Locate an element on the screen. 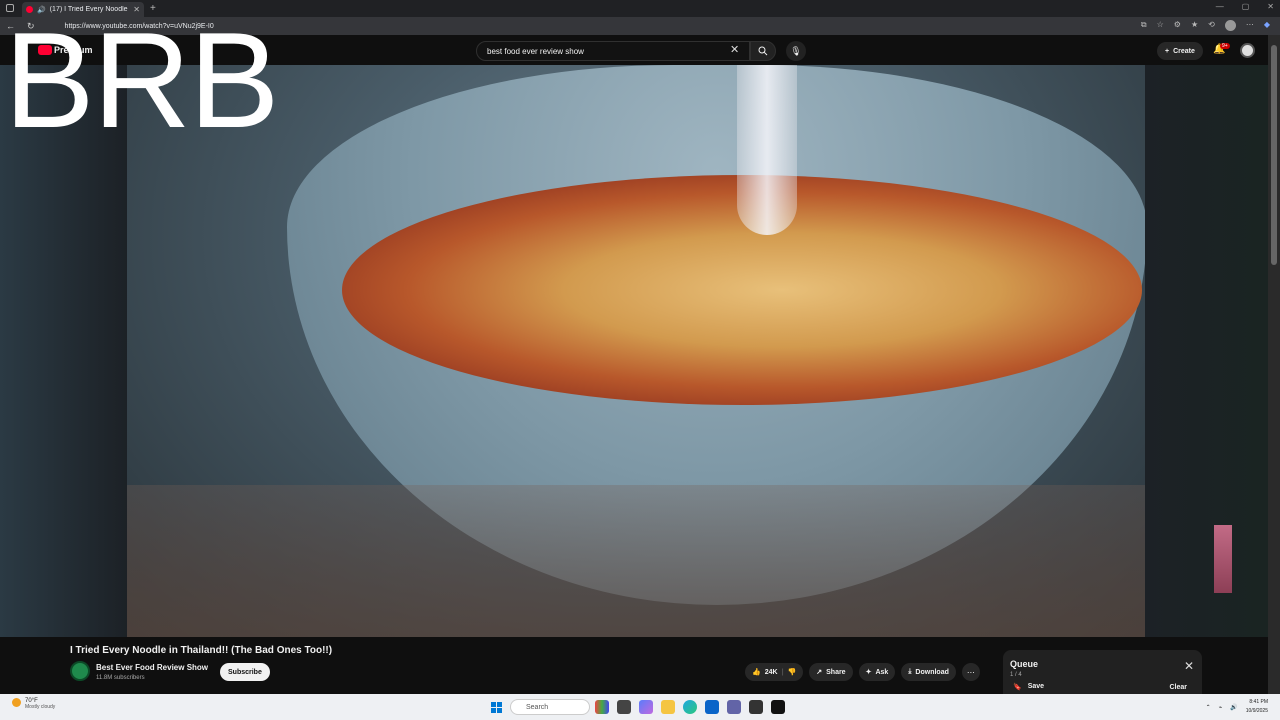 The image size is (1280, 720). brb-overlay-text: BRB is located at coordinates (142, 80).